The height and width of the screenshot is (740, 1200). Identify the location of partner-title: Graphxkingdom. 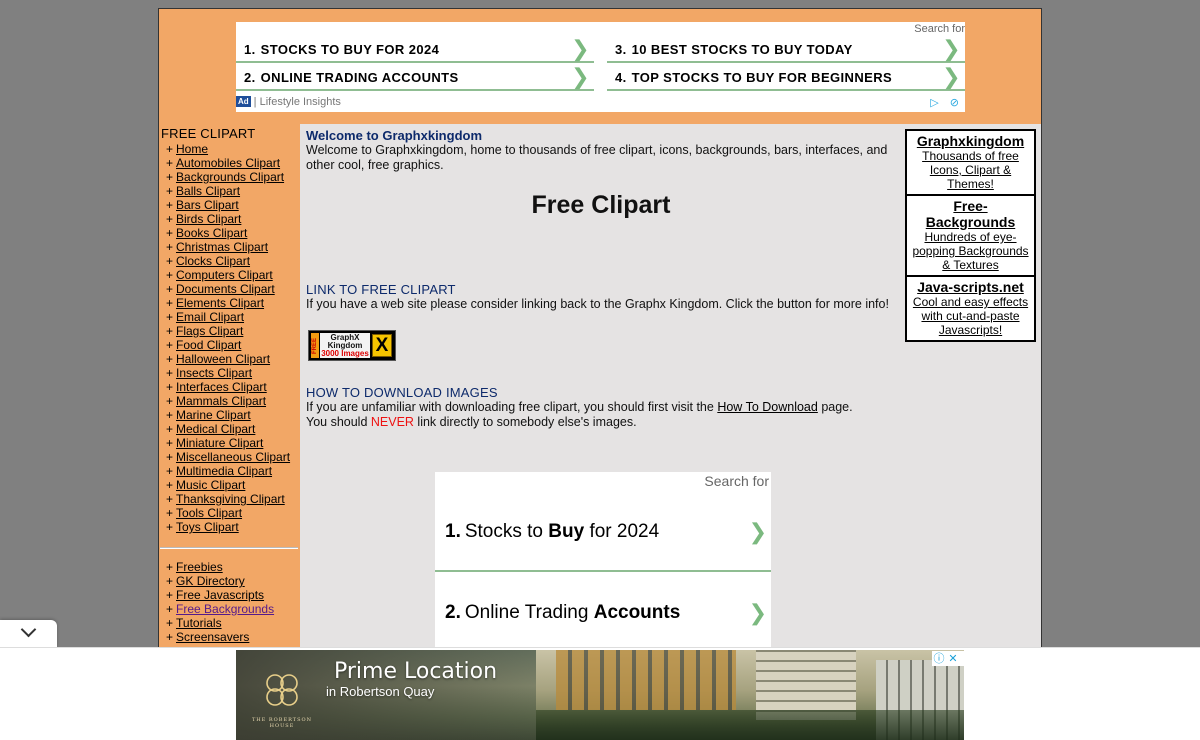
(970, 141).